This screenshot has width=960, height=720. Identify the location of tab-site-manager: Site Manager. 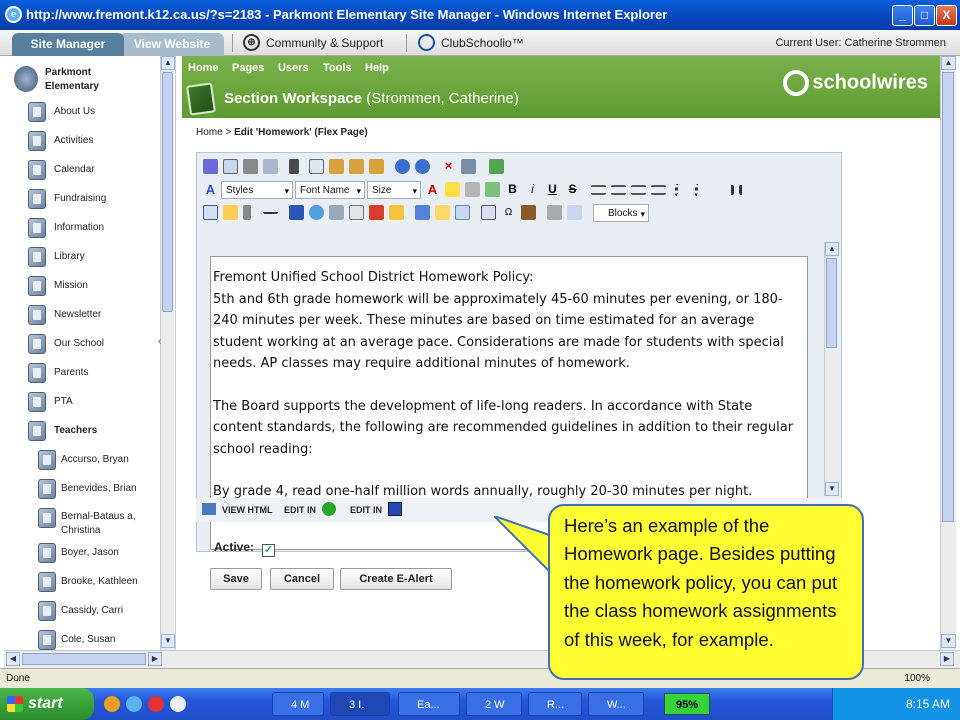
(68, 44).